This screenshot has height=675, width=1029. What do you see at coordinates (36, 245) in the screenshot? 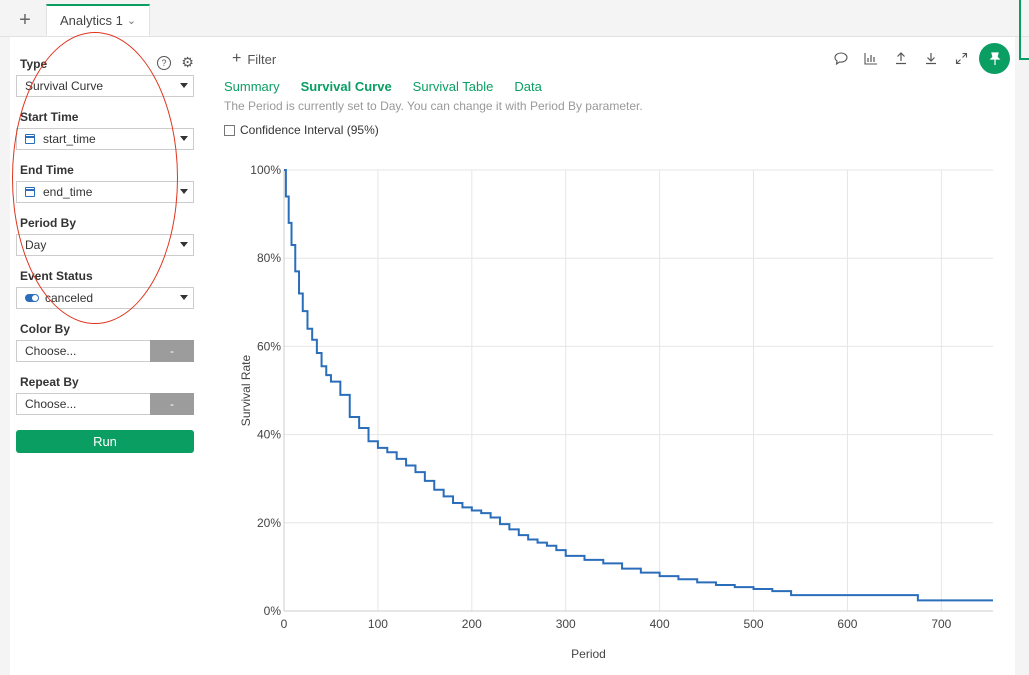
I see `period-by-value: Day` at bounding box center [36, 245].